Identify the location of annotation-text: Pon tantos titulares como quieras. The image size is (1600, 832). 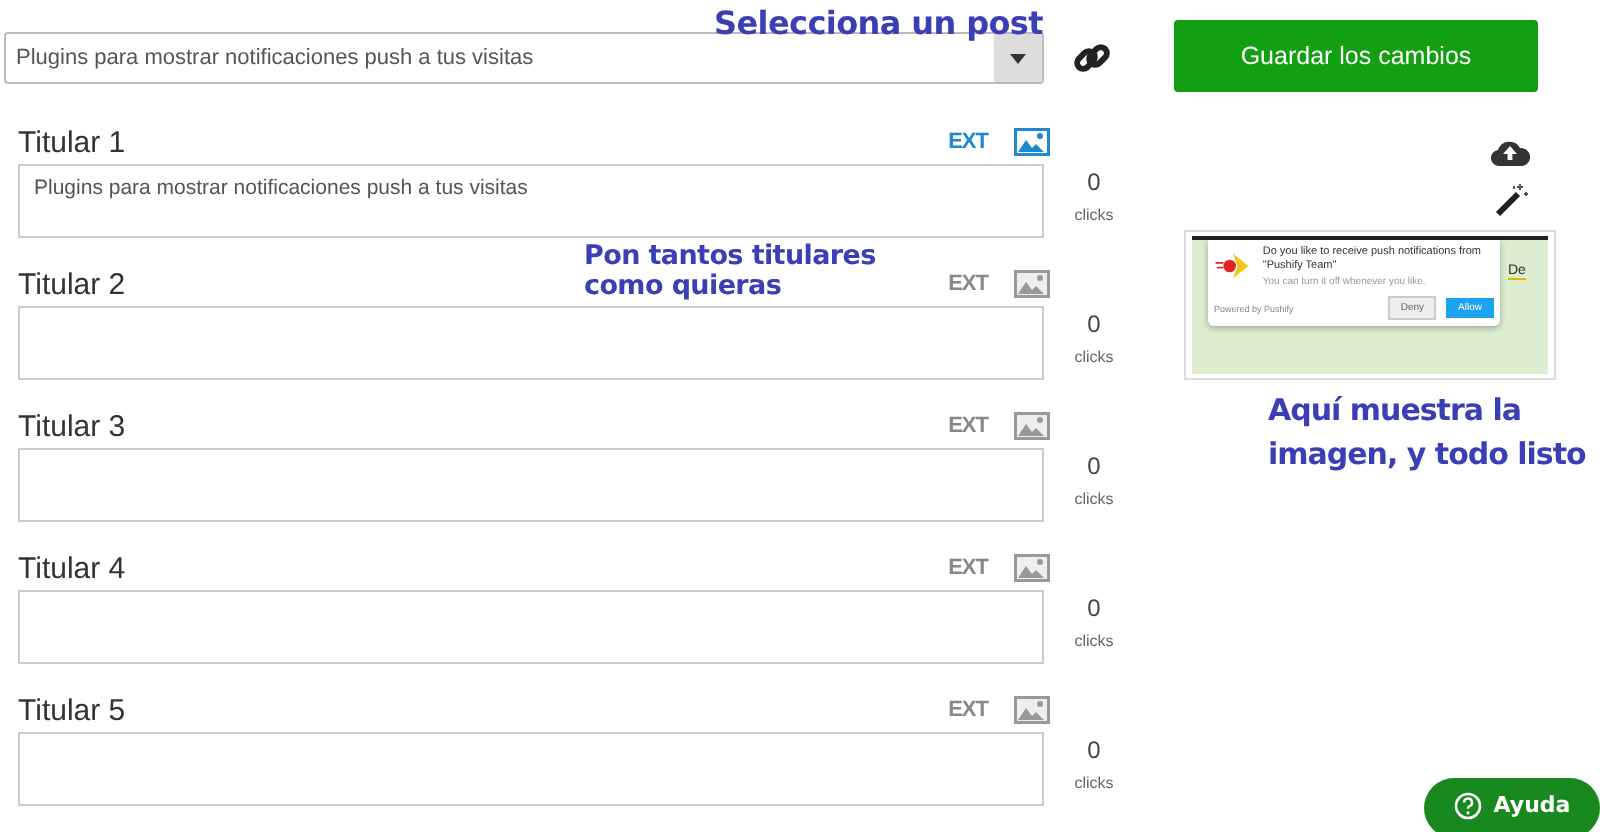
(730, 272).